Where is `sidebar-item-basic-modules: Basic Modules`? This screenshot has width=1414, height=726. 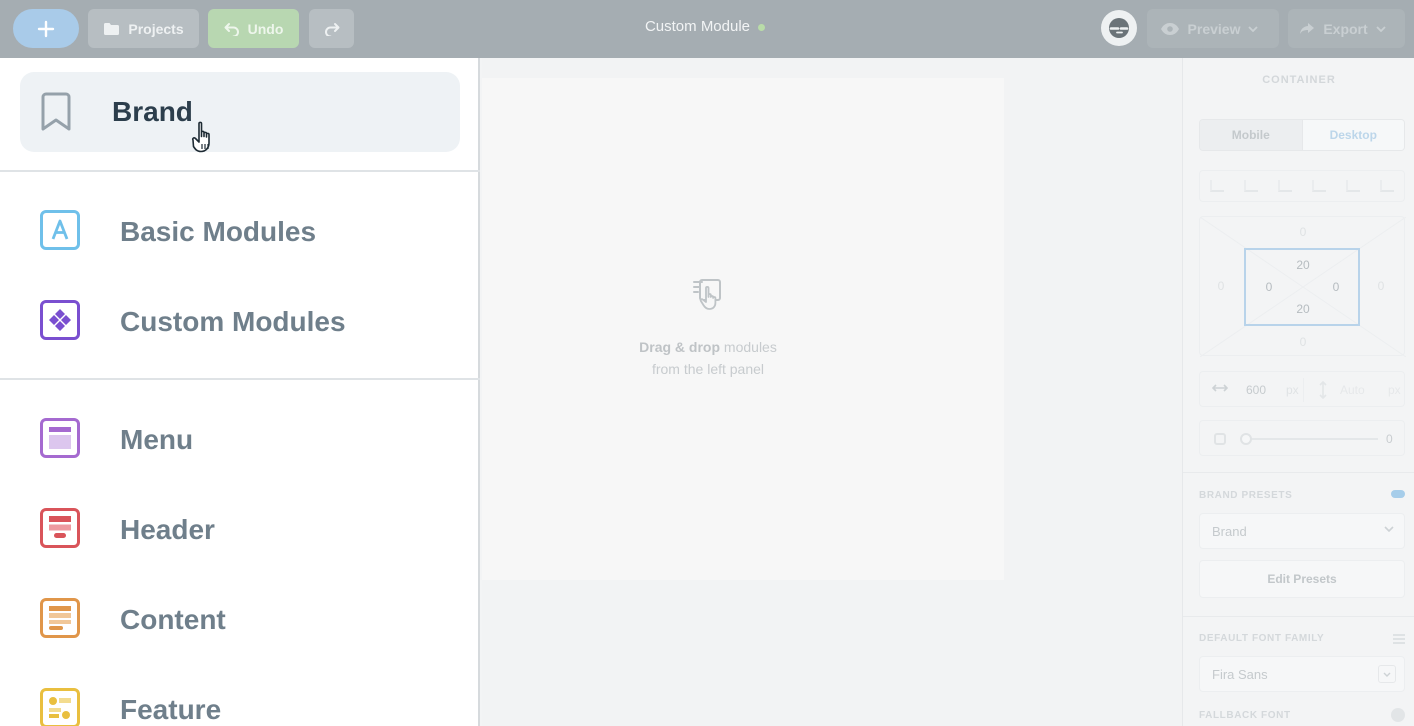
sidebar-item-basic-modules: Basic Modules is located at coordinates (250, 231).